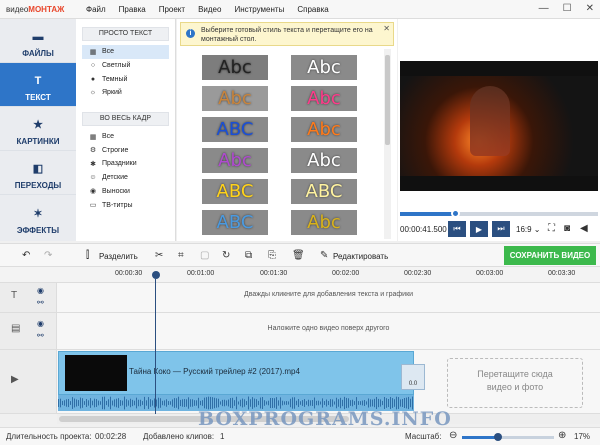 This screenshot has height=445, width=600. Describe the element at coordinates (272, 255) in the screenshot. I see `paste-icon: ⎘` at that location.